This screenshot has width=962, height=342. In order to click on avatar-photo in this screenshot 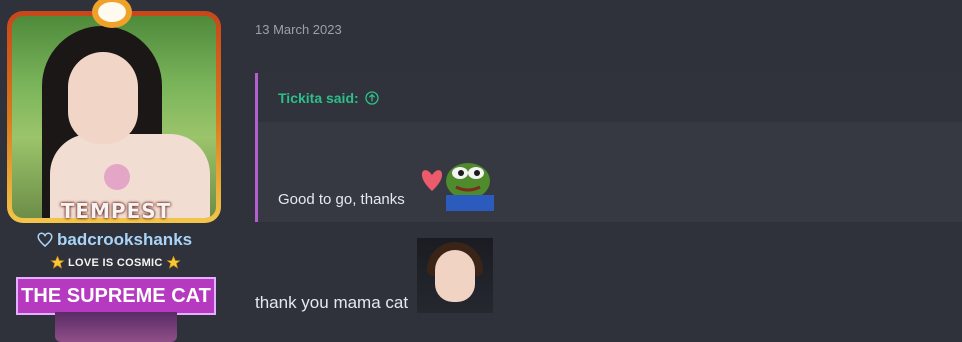, I will do `click(114, 117)`.